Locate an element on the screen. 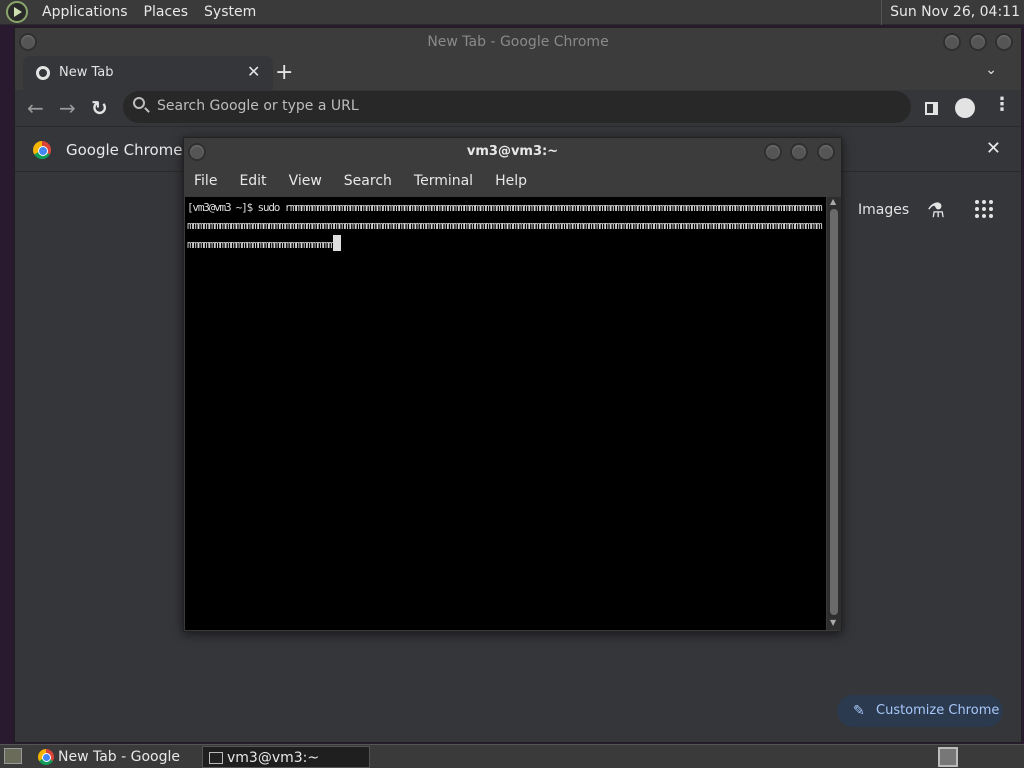  customize-chrome-label: Customize Chrome is located at coordinates (938, 710).